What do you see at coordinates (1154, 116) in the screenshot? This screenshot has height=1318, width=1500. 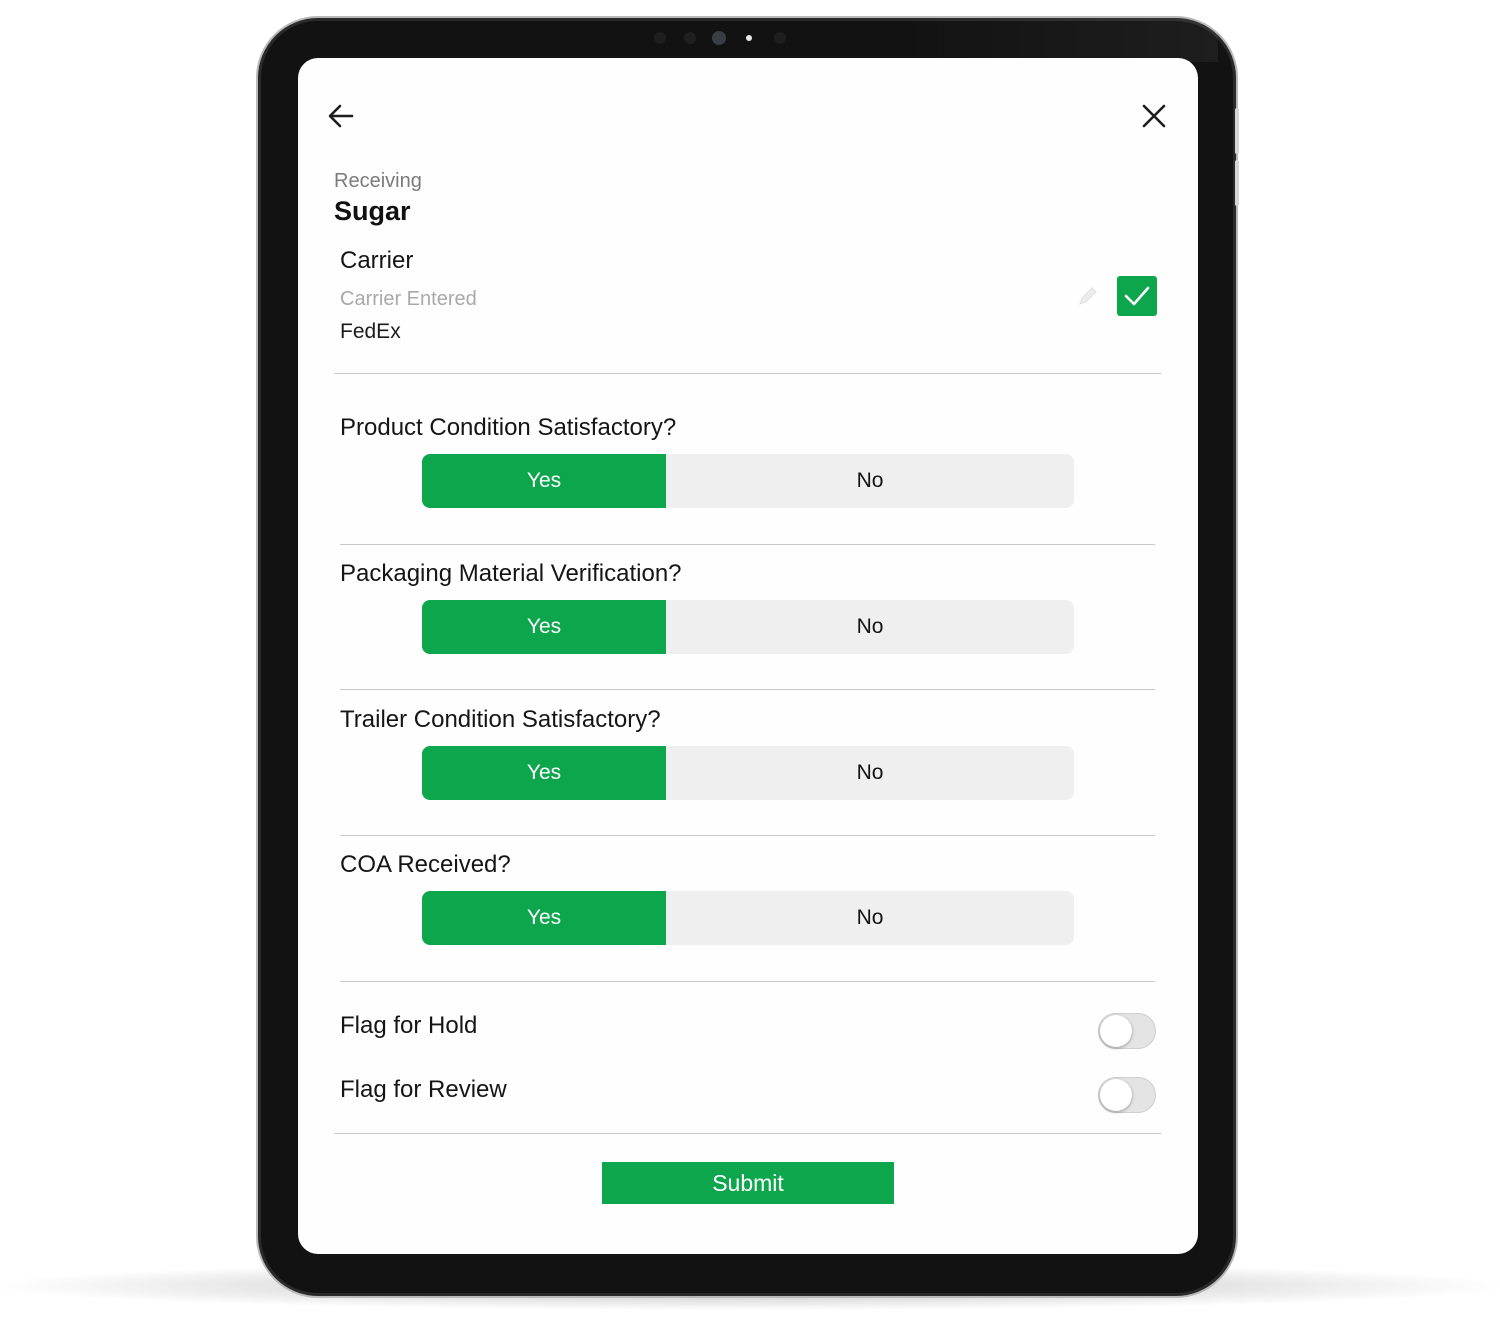 I see `close-icon` at bounding box center [1154, 116].